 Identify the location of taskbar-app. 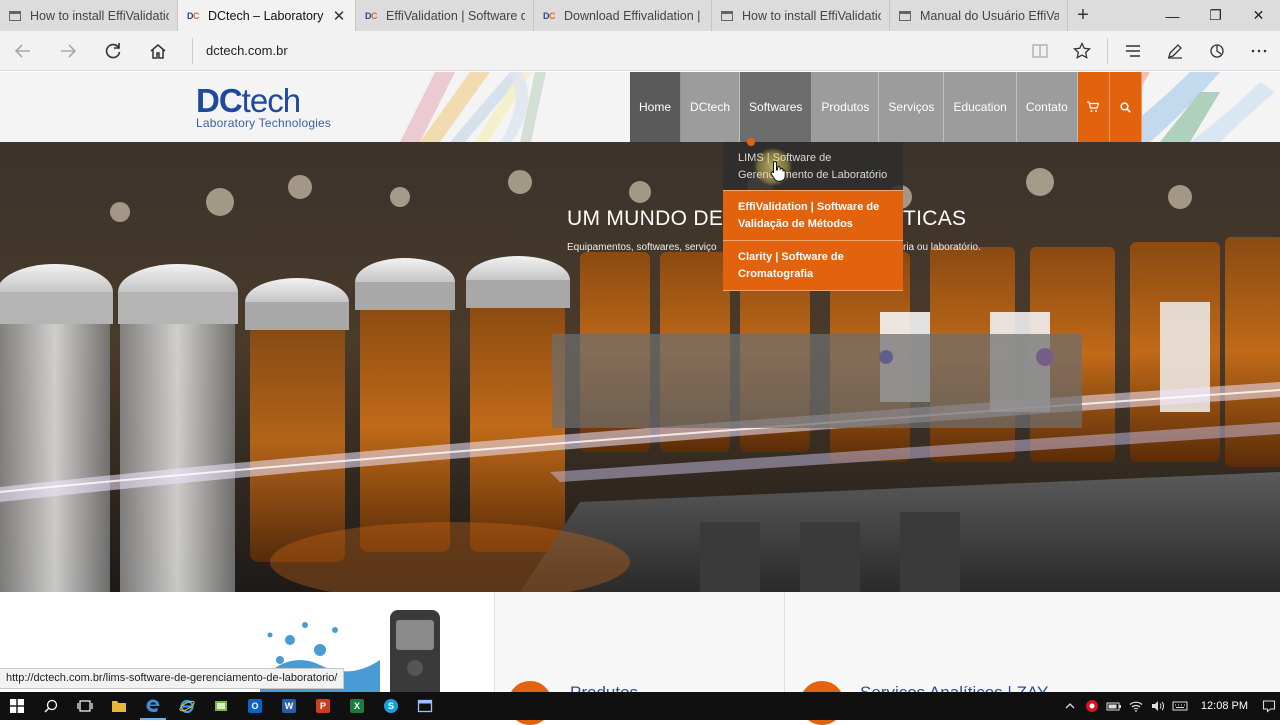
(221, 706).